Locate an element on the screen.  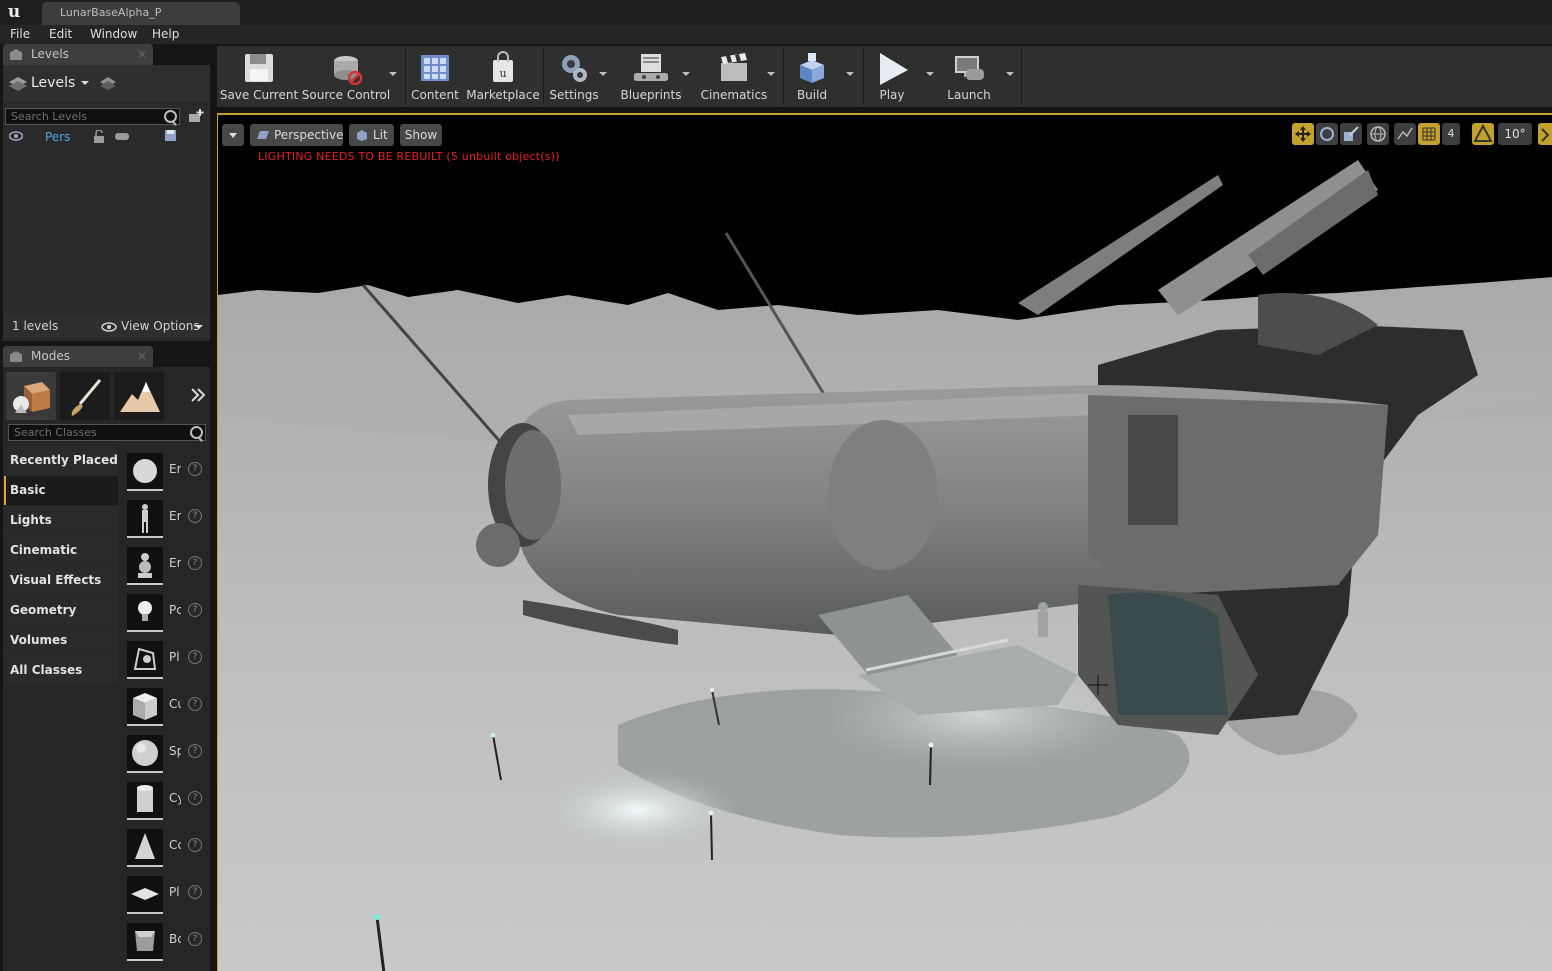
level-row: Pers is located at coordinates (106, 137).